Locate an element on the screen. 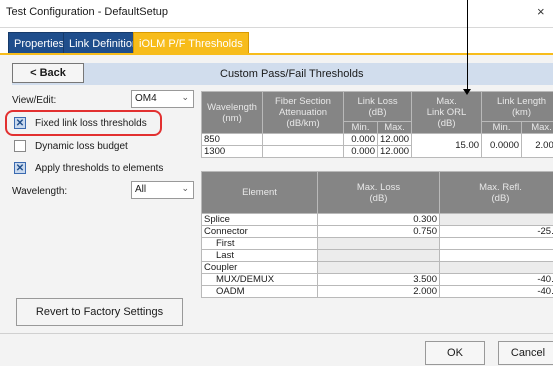 The width and height of the screenshot is (553, 366). table-row: First is located at coordinates (377, 243).